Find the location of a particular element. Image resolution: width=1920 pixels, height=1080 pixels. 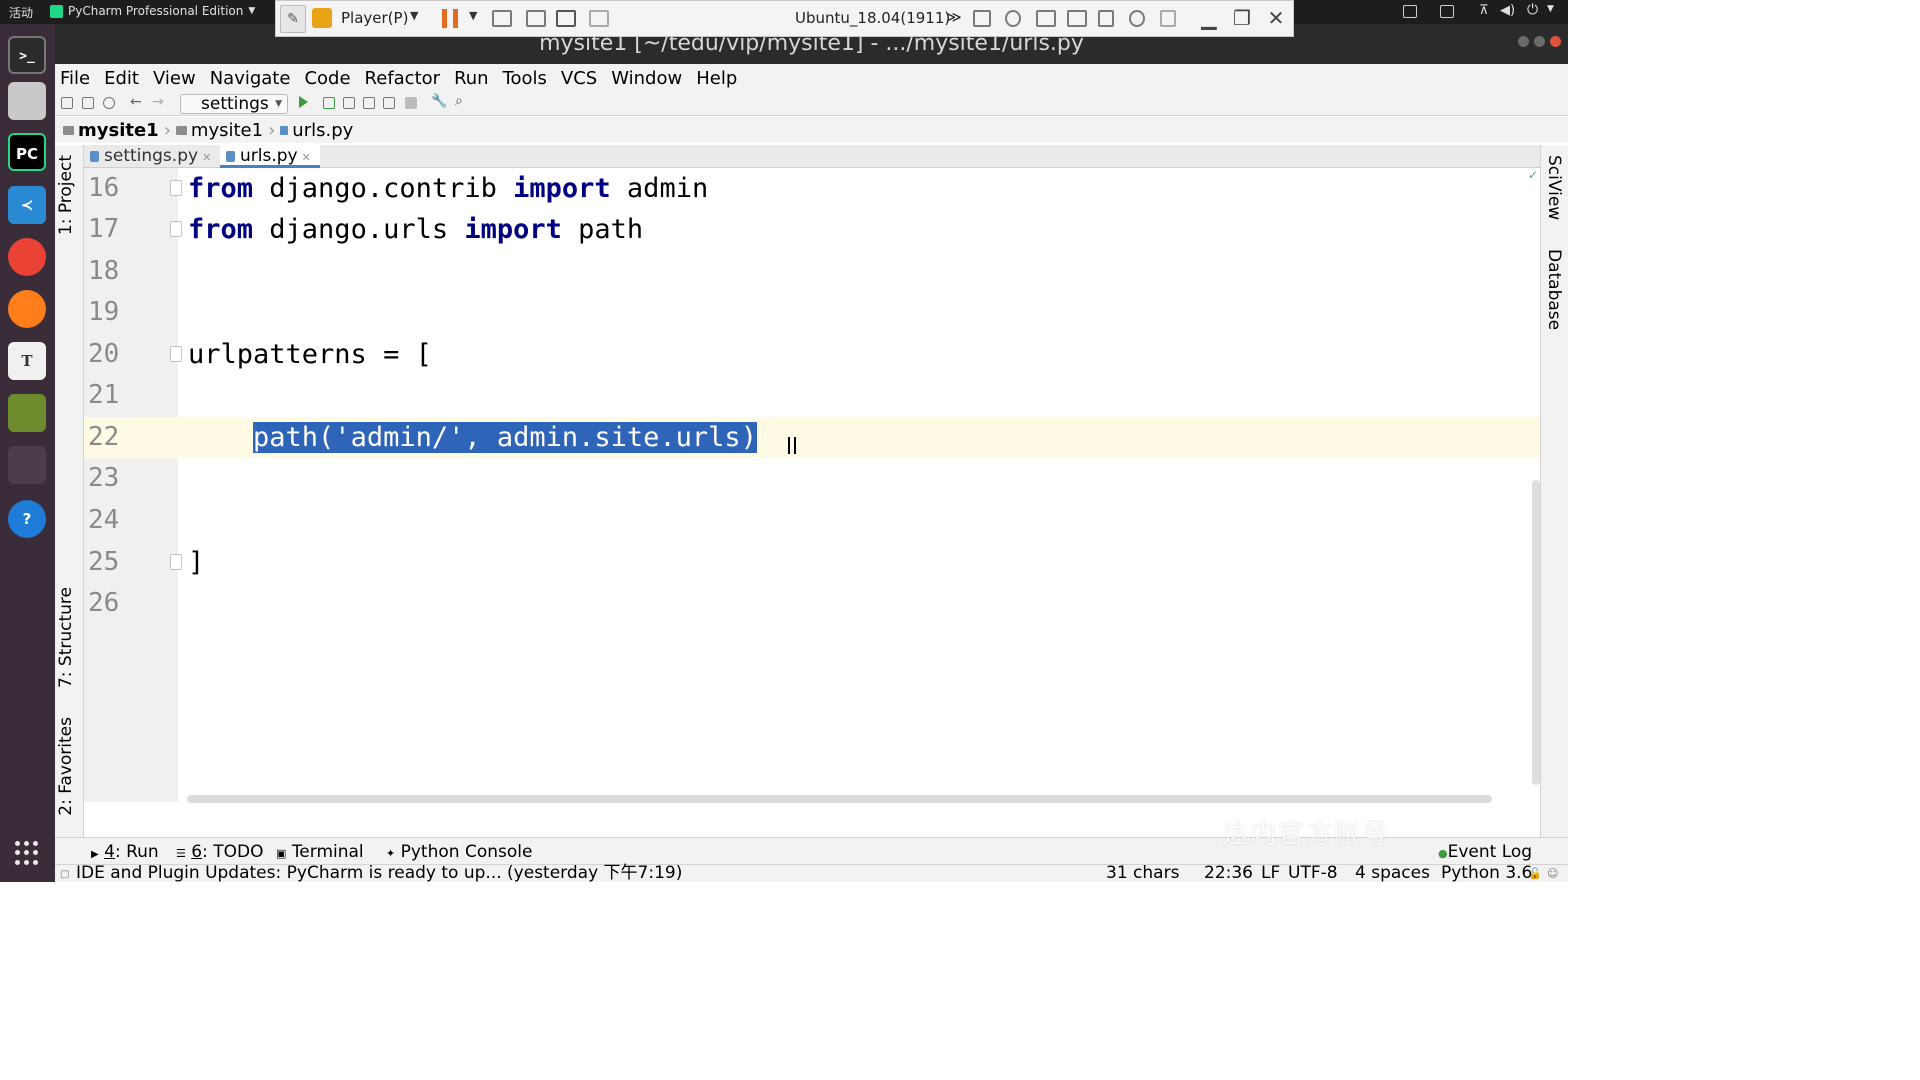

camera-icon is located at coordinates (1137, 18).